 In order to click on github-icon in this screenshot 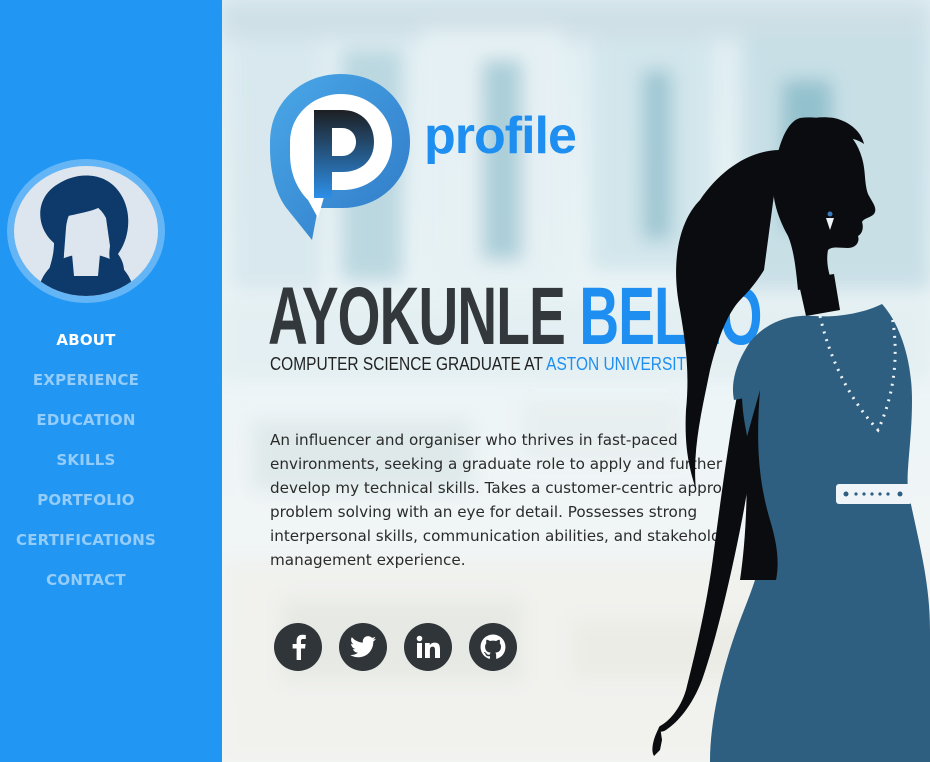, I will do `click(493, 647)`.